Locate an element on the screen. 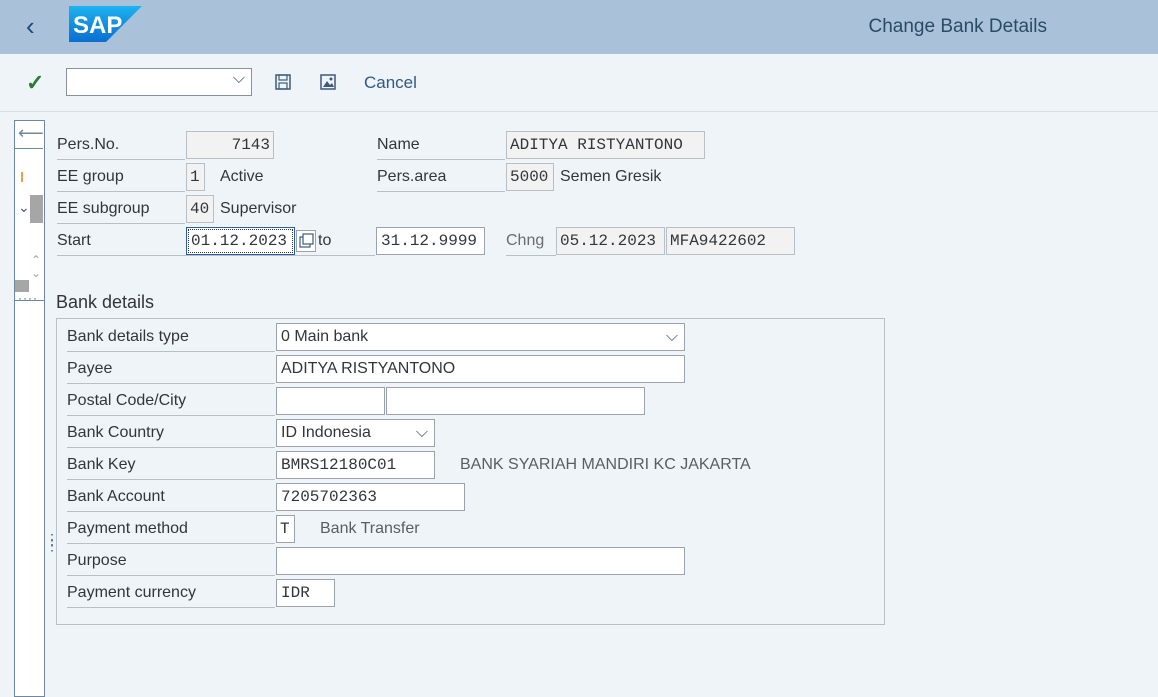  eegroup-label: EE group is located at coordinates (121, 177).